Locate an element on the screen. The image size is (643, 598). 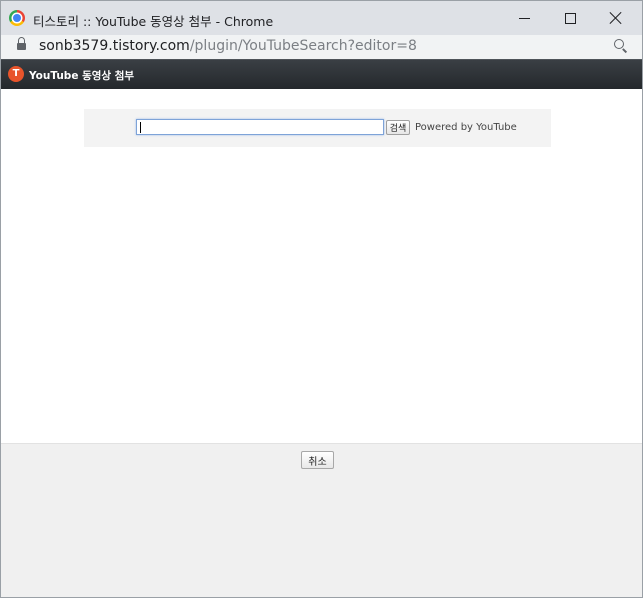
close-icon is located at coordinates (616, 18).